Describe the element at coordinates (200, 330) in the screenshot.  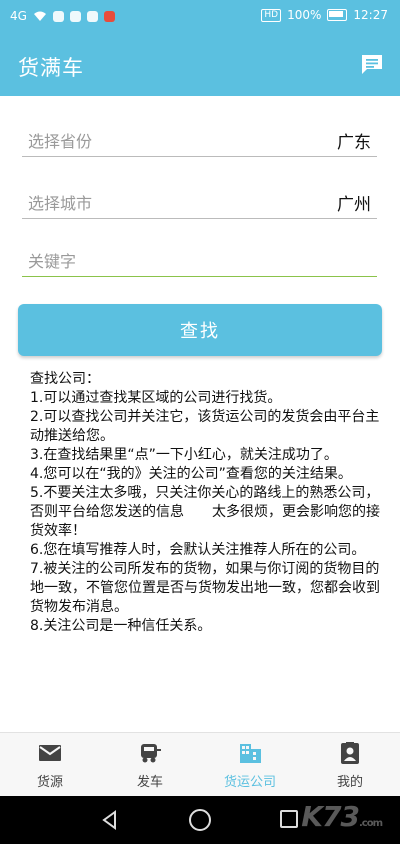
I see `search-button: 查找` at that location.